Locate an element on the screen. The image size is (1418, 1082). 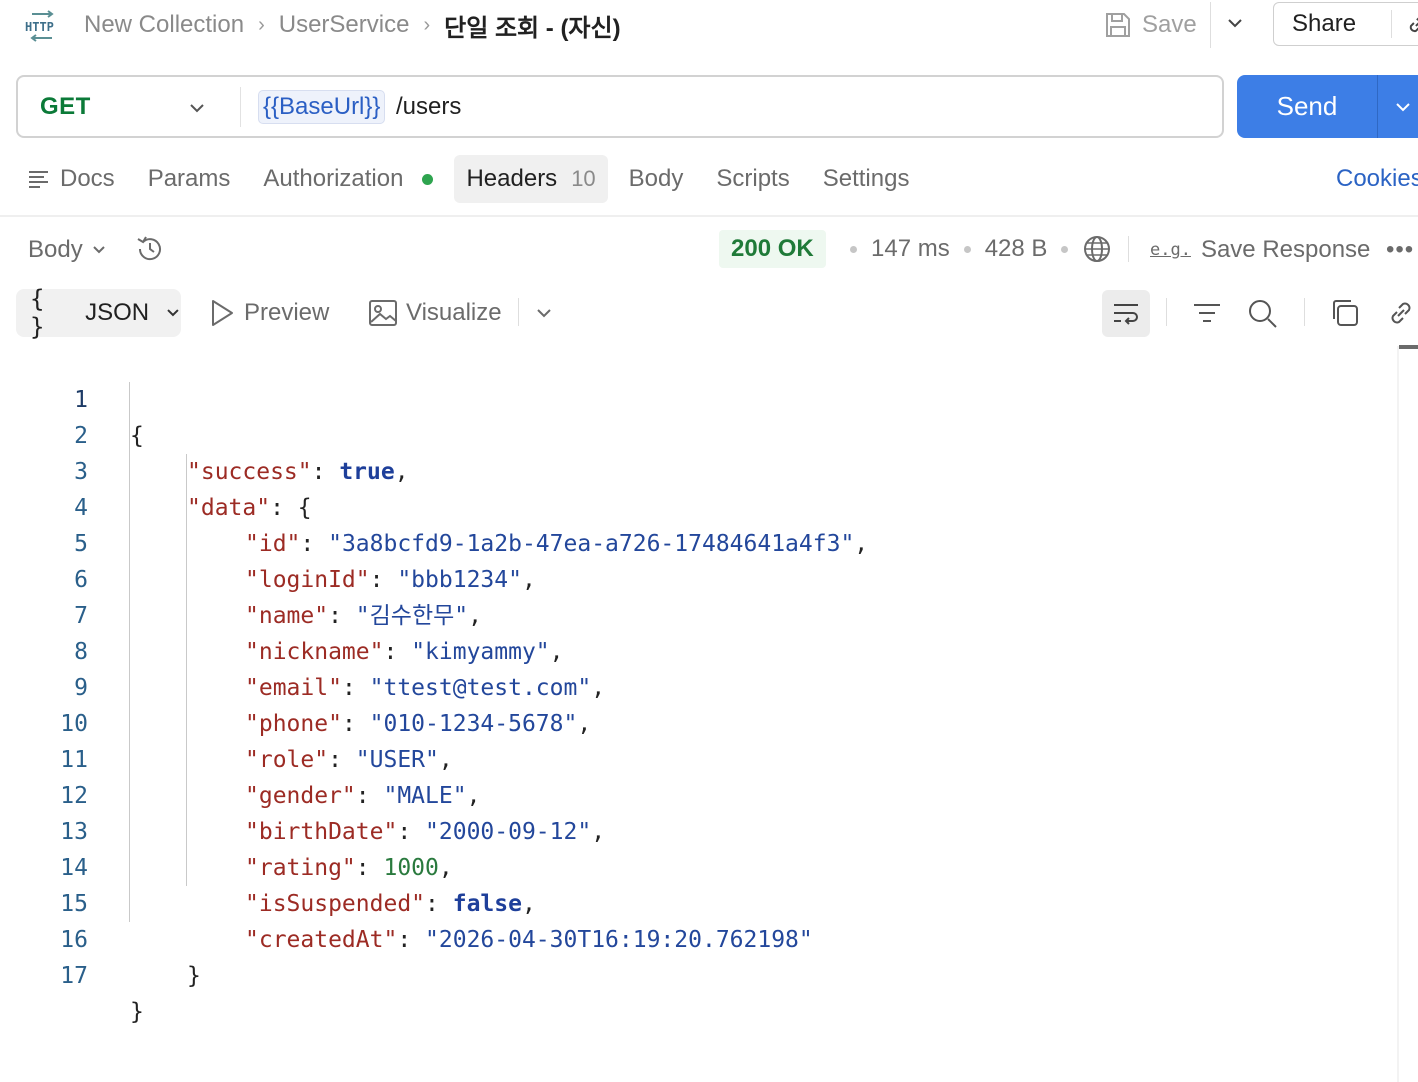
braces-icon: { } is located at coordinates (37, 313).